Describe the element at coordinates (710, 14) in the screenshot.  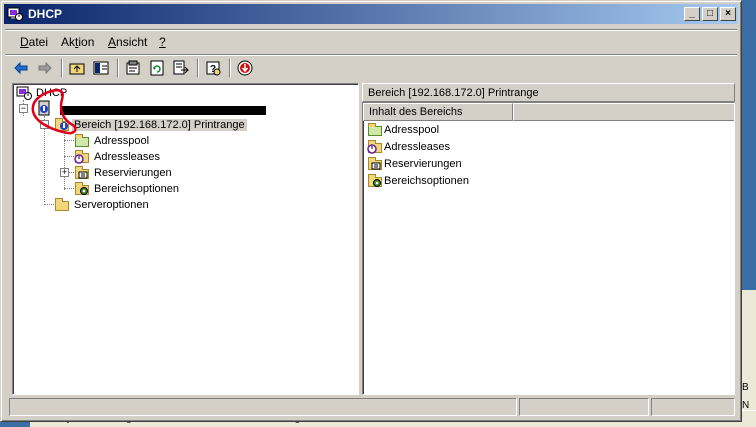
I see `maximize-button: □` at that location.